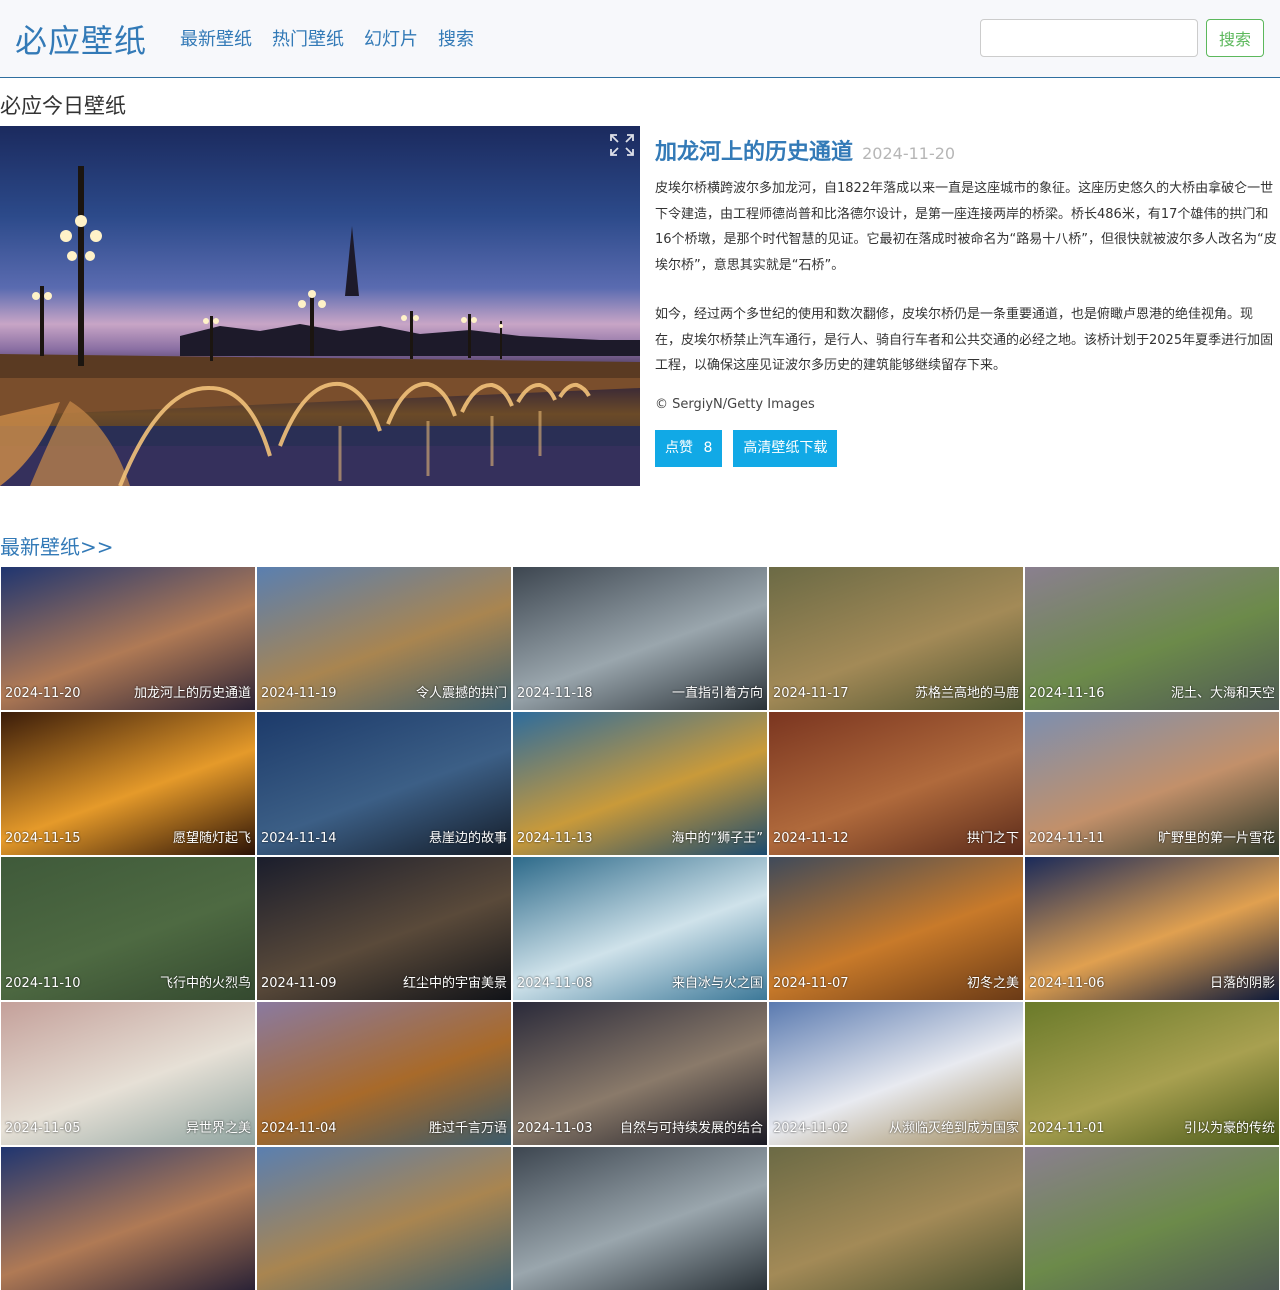 The height and width of the screenshot is (1290, 1280). What do you see at coordinates (708, 447) in the screenshot?
I see `like-count: 8` at bounding box center [708, 447].